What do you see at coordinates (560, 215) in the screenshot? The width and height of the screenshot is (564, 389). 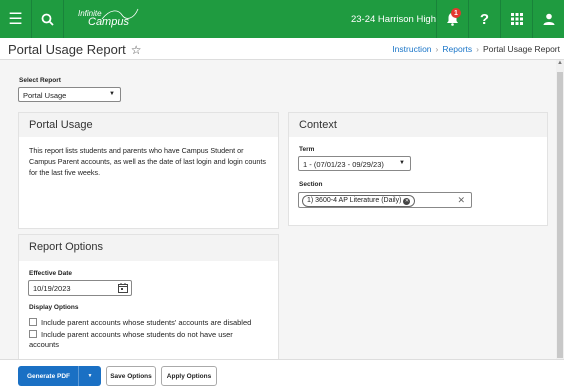 I see `scrollbar-thumb` at bounding box center [560, 215].